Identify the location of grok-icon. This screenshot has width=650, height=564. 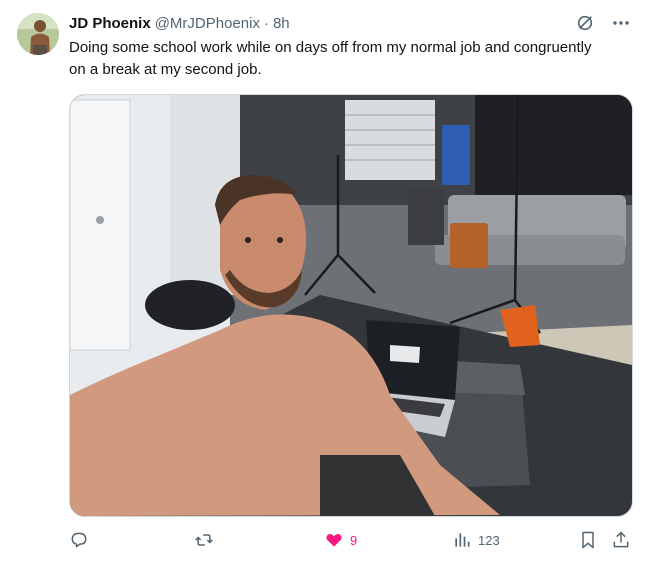
(585, 23).